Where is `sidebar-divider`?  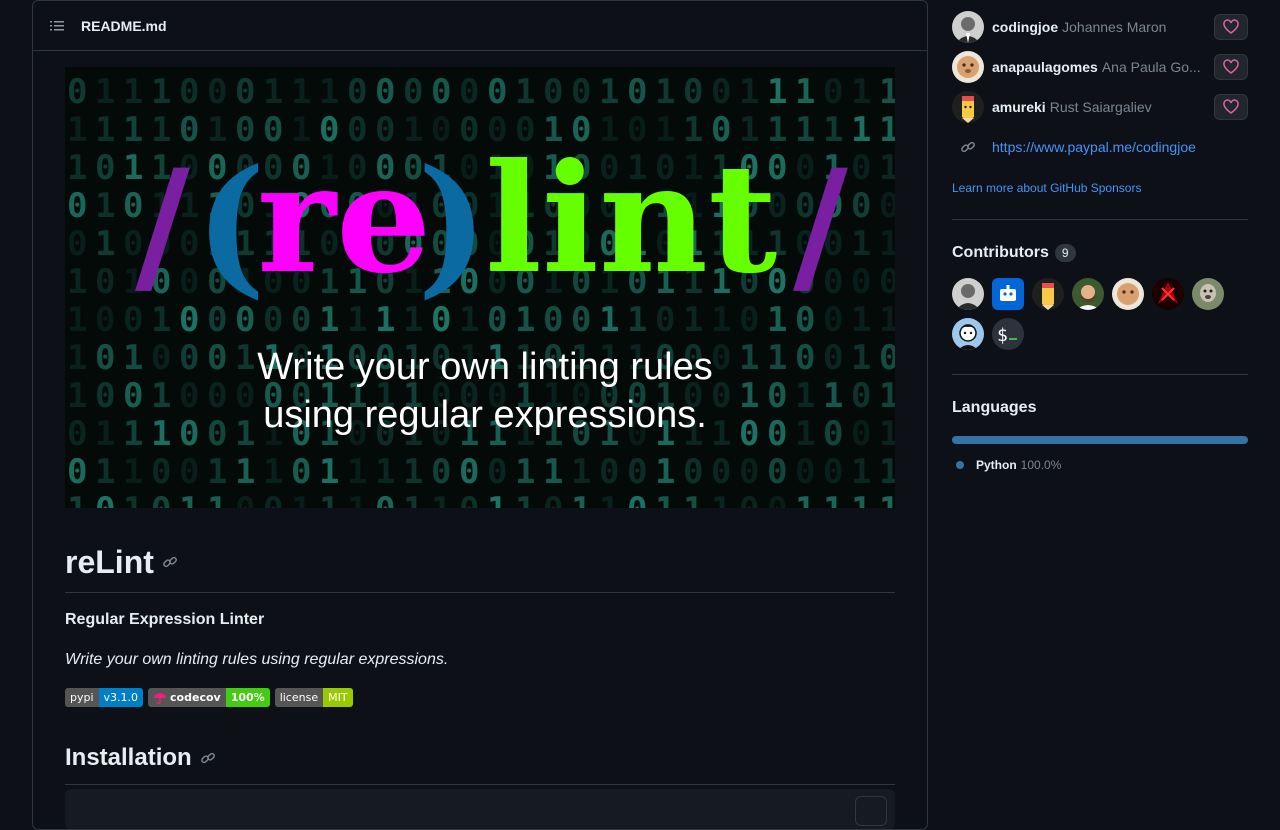 sidebar-divider is located at coordinates (1100, 374).